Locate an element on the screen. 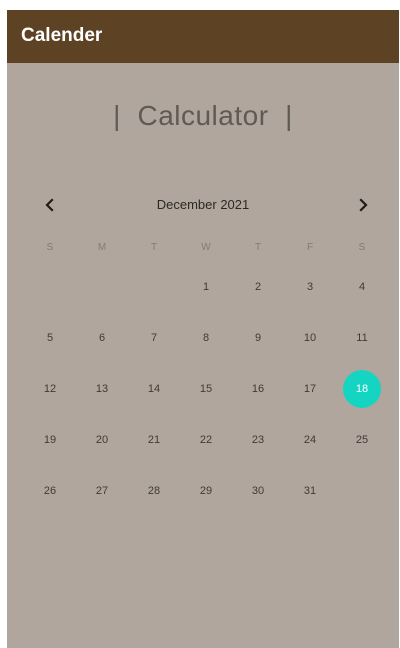 The width and height of the screenshot is (400, 648). day-cell: 8 is located at coordinates (206, 338).